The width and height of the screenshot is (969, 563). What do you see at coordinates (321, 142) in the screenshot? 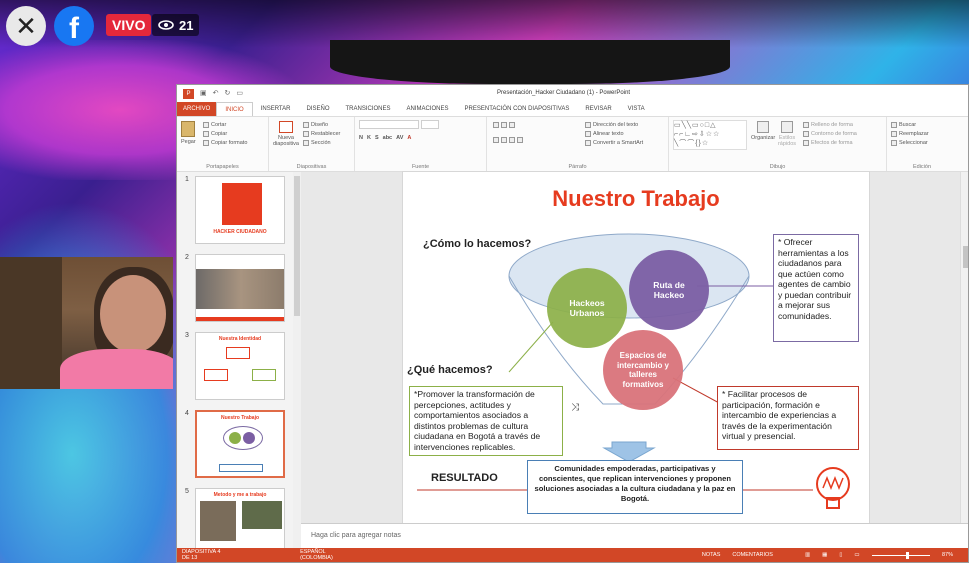
I see `section-button: Sección` at bounding box center [321, 142].